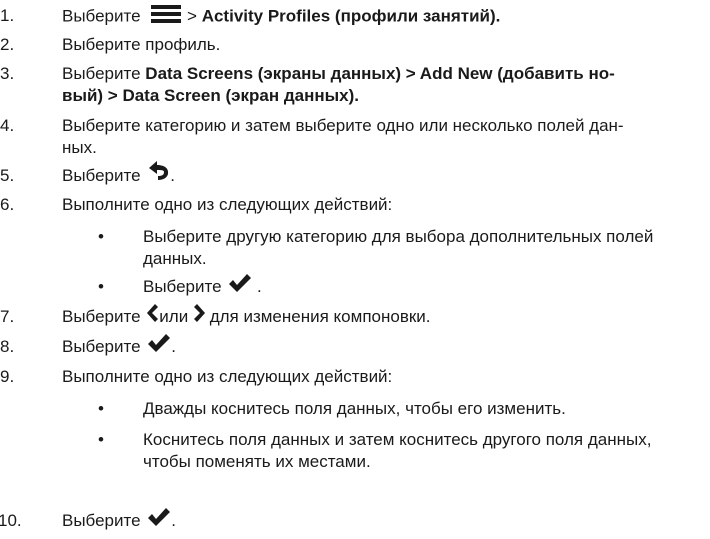 This screenshot has height=539, width=710. Describe the element at coordinates (351, 16) in the screenshot. I see `step-bold-text: Activity Profiles (профили занятий).` at that location.